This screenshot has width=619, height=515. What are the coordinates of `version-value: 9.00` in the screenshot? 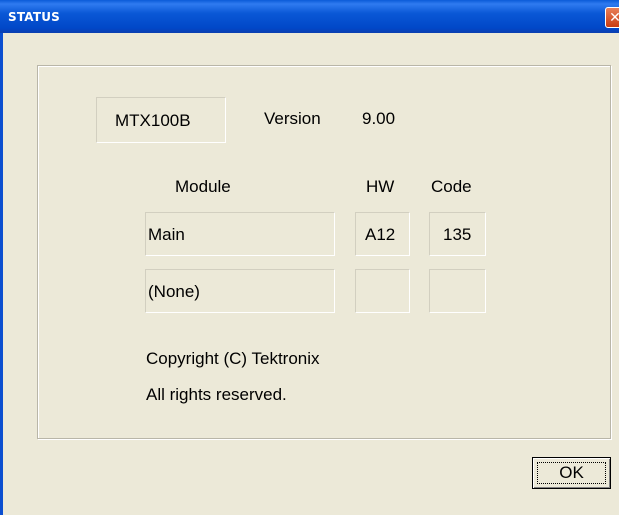 It's located at (379, 118).